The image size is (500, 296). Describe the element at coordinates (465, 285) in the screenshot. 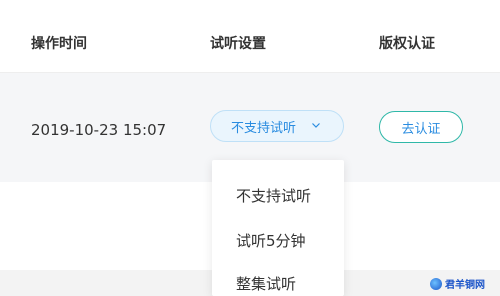

I see `watermark-text: 君羊铜网` at that location.